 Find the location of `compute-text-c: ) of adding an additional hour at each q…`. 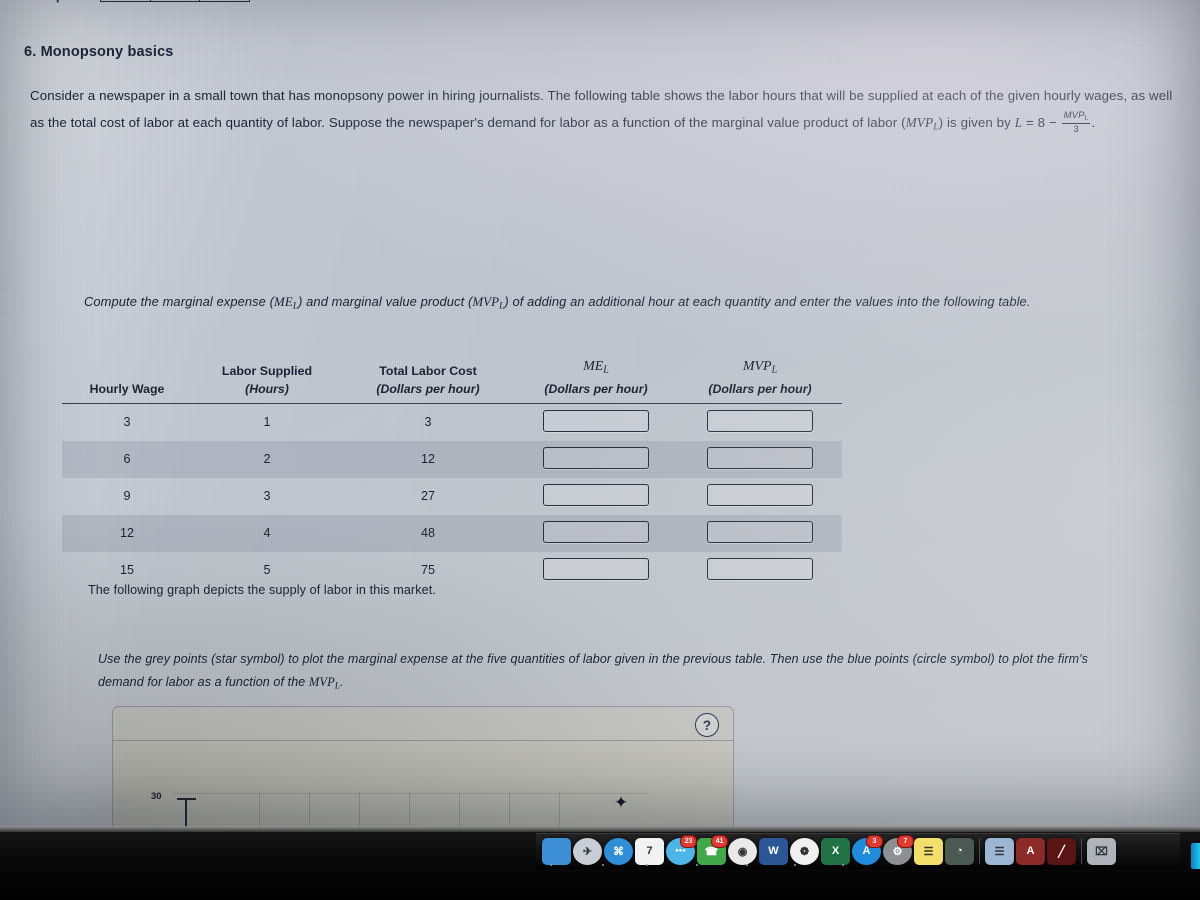

compute-text-c: ) of adding an additional hour at each q… is located at coordinates (767, 301).